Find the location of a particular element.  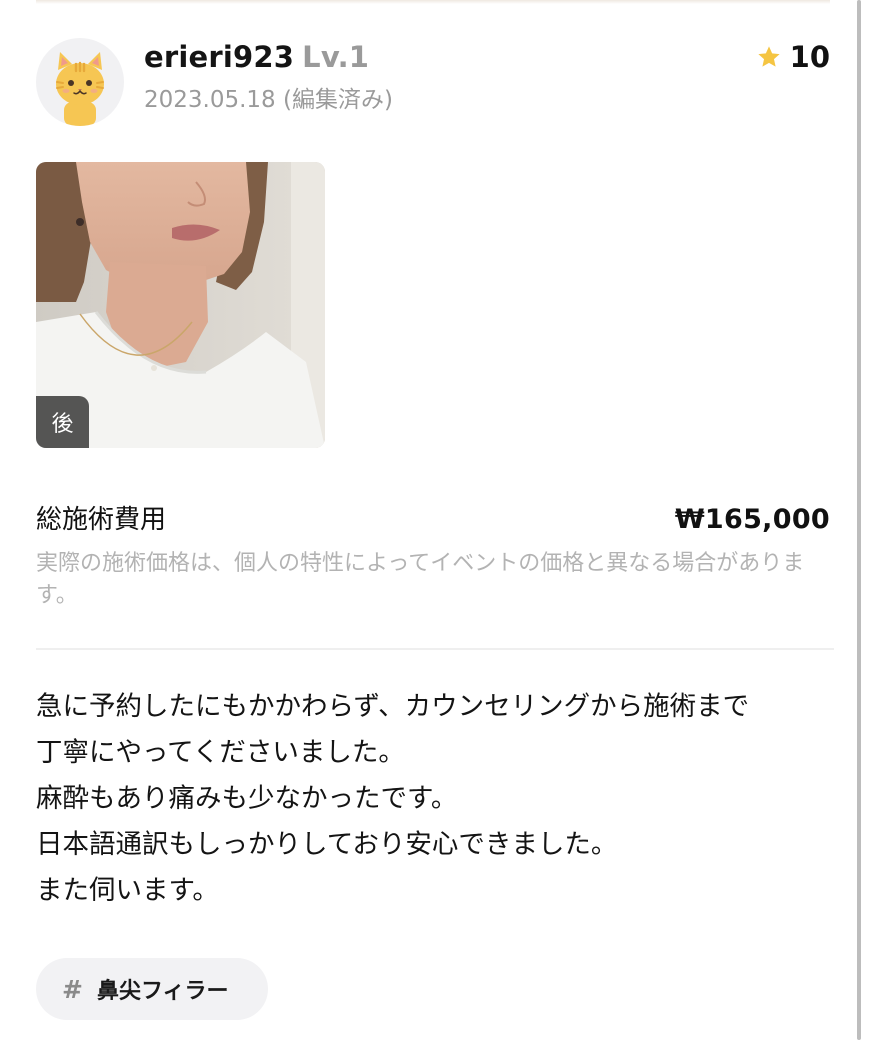

rating: 10 is located at coordinates (793, 57).